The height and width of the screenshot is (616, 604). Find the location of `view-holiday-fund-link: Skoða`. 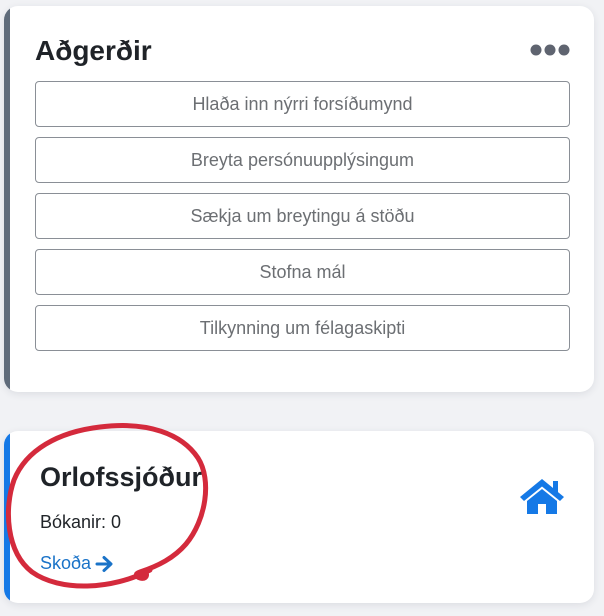

view-holiday-fund-link: Skoða is located at coordinates (77, 563).